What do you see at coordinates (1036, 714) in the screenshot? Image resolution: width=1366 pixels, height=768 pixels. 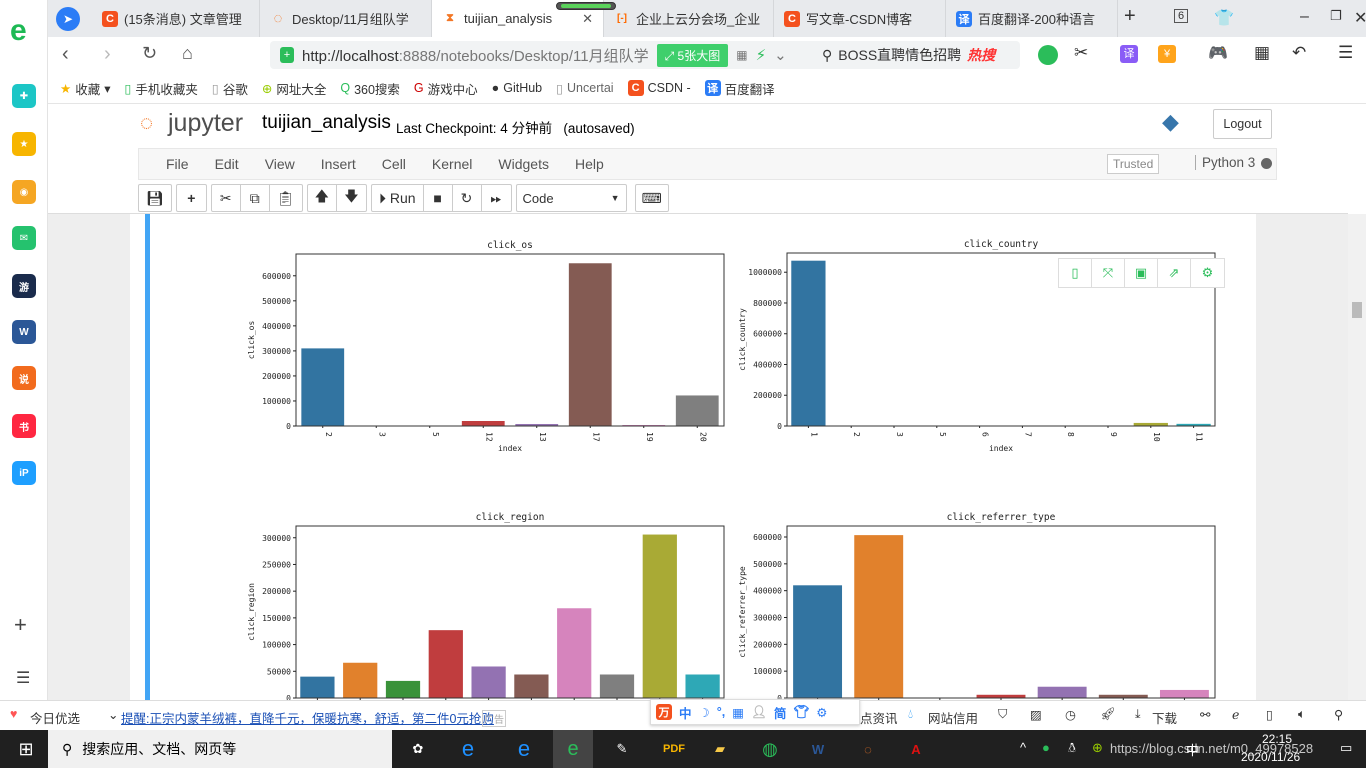 I see `image-icon: ▨` at bounding box center [1036, 714].